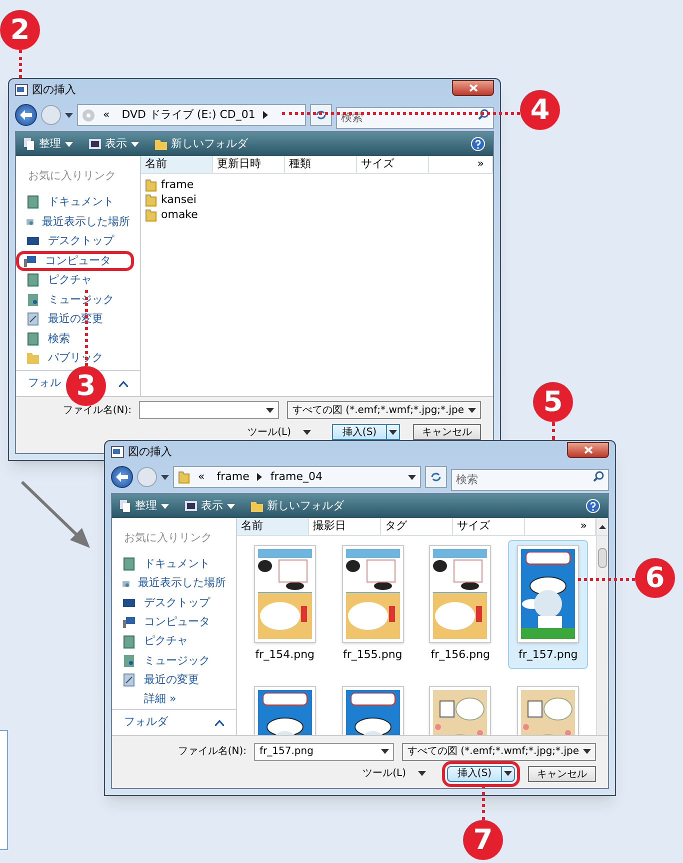 This screenshot has width=683, height=863. What do you see at coordinates (548, 604) in the screenshot?
I see `file-tile: fr_157.png` at bounding box center [548, 604].